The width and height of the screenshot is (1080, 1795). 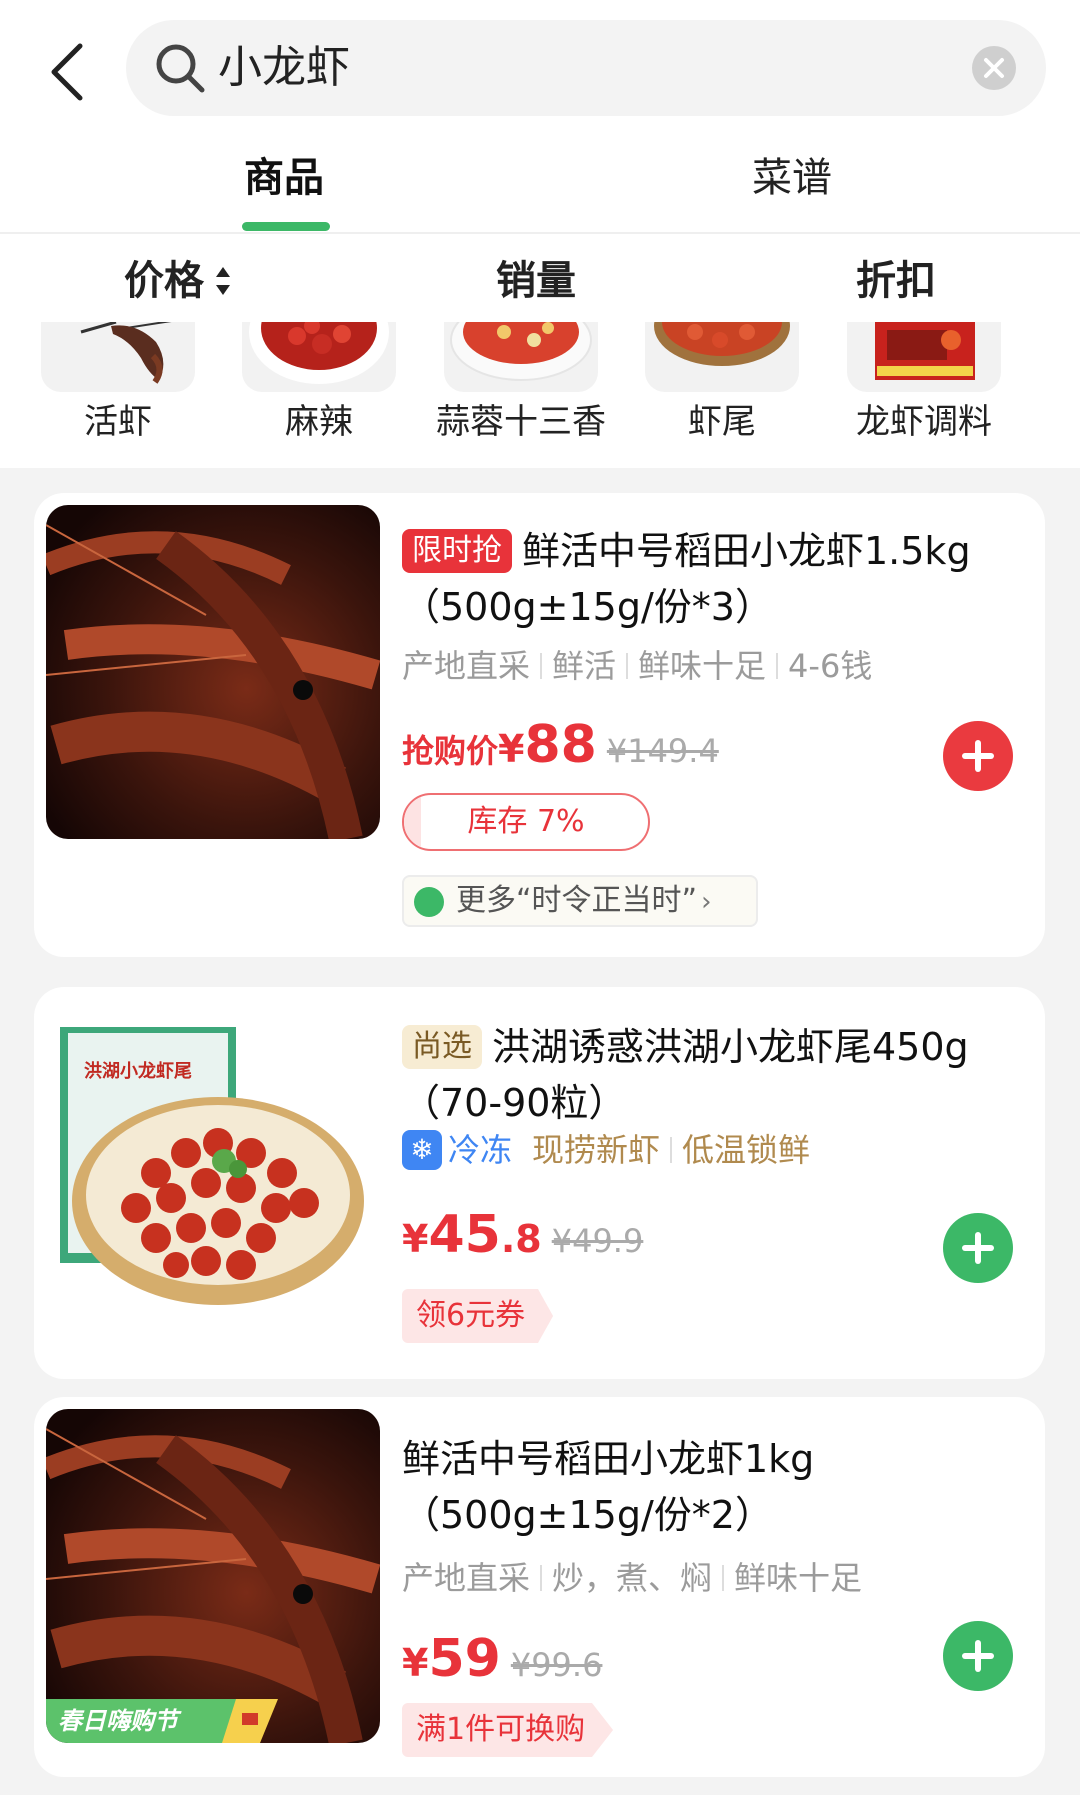 I want to click on product-title: 尚选 洪湖诱惑洪湖小龙虾尾450g（70-90粒）, so click(x=712, y=1075).